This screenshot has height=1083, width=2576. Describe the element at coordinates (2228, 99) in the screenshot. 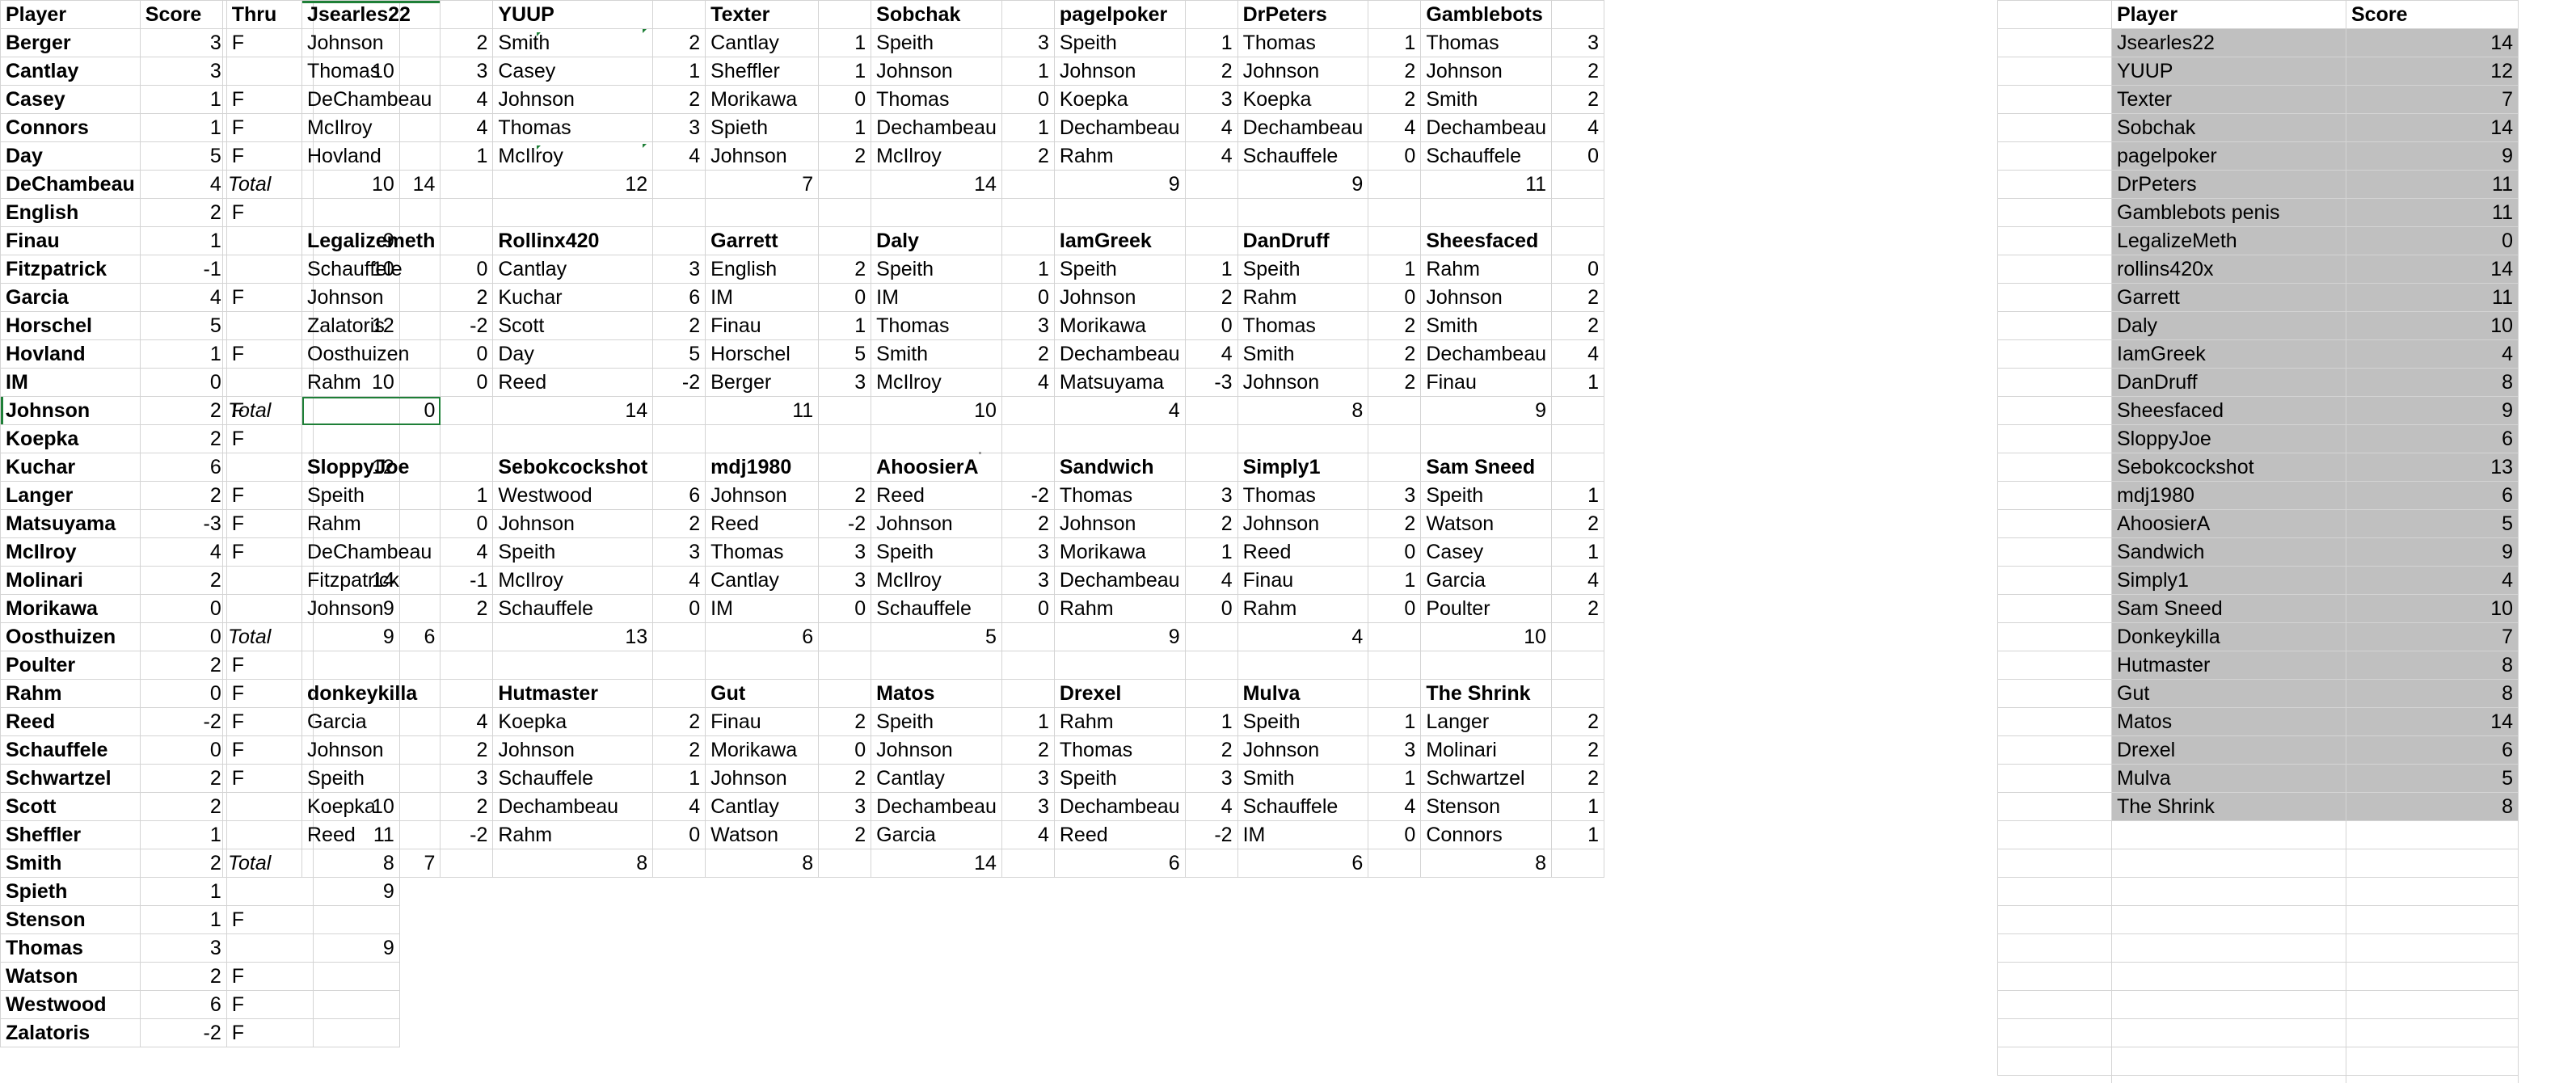

I see `leaderboard-team-name: Texter` at that location.